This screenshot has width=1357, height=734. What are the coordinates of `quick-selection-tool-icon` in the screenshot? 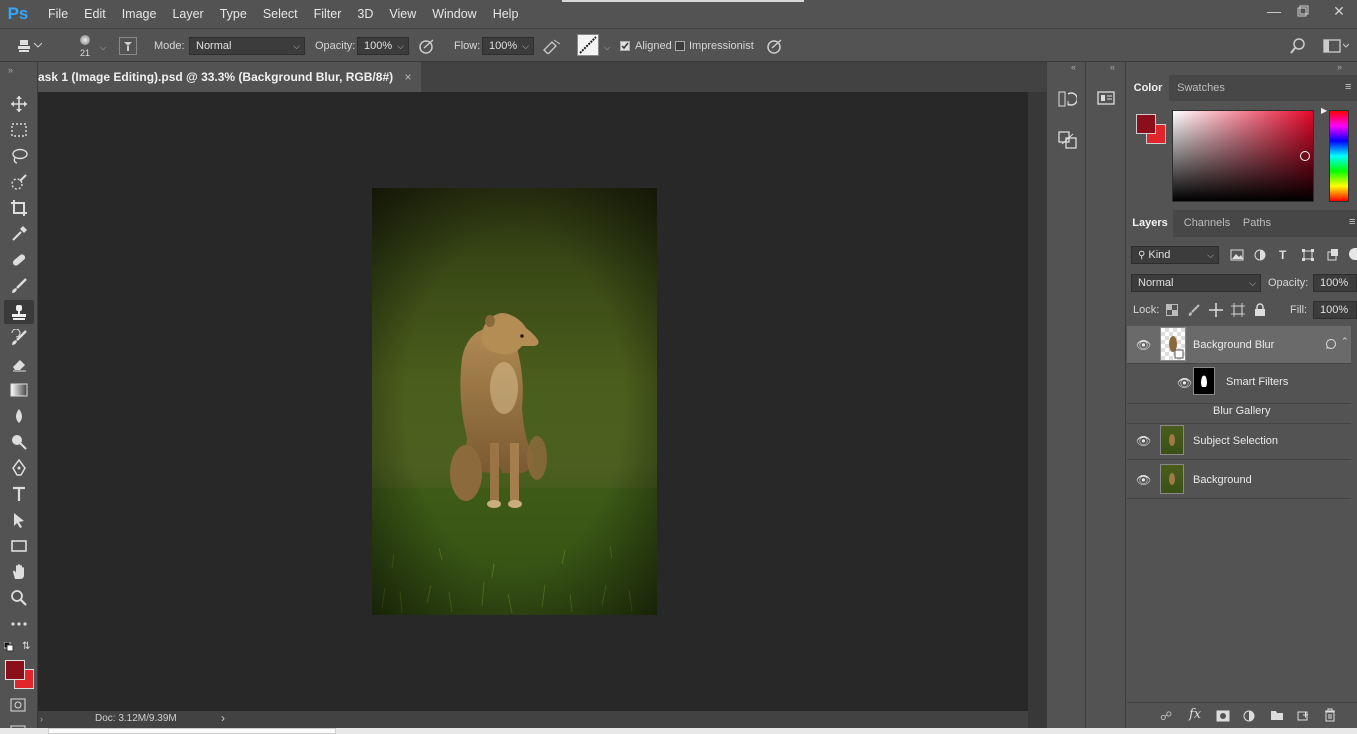 It's located at (19, 182).